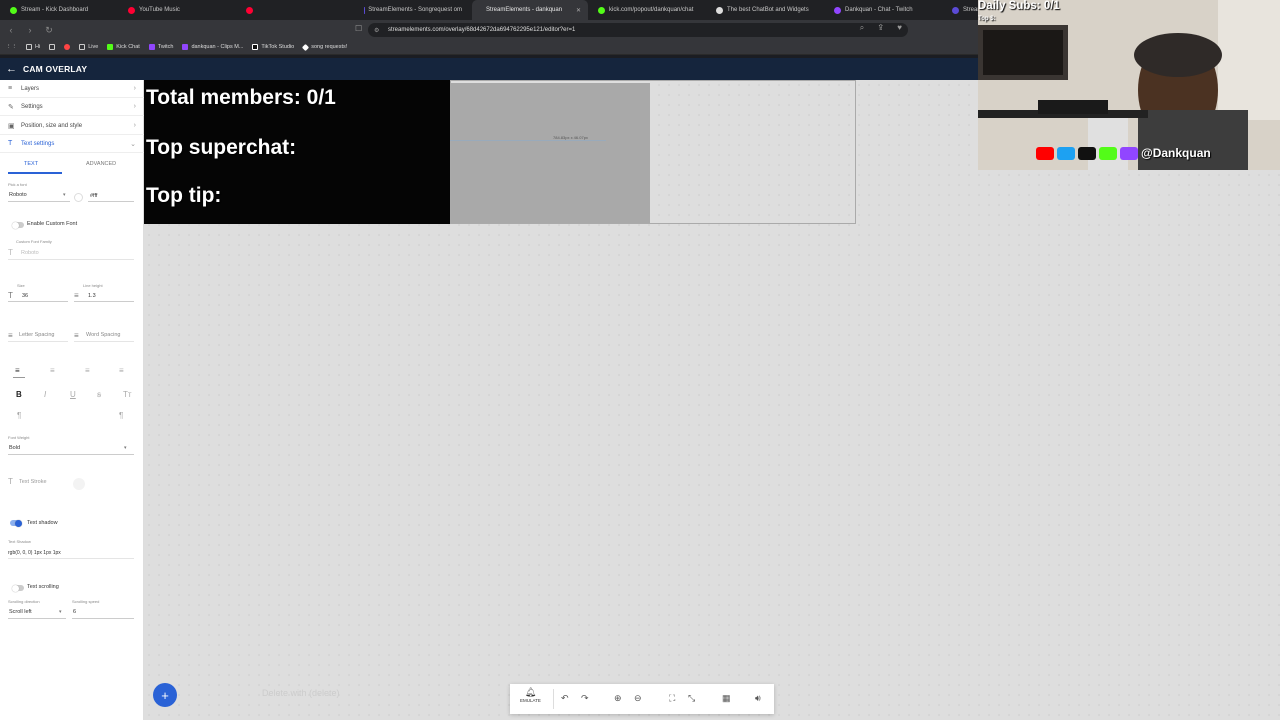 The height and width of the screenshot is (720, 1280). What do you see at coordinates (121, 370) in the screenshot?
I see `align-justify-icon: ≡` at bounding box center [121, 370].